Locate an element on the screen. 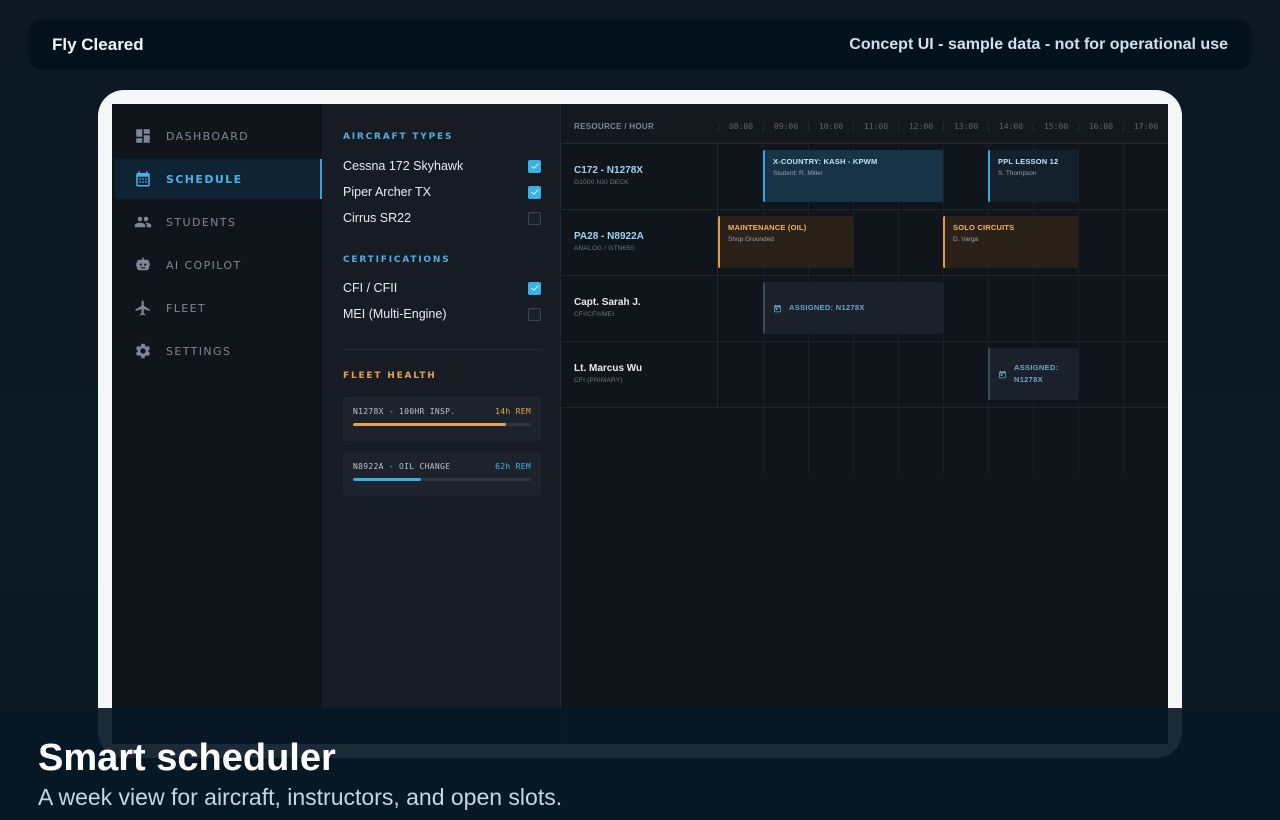  resource-label: PA28 - N8922A ANALOG / GTN650 is located at coordinates (609, 241).